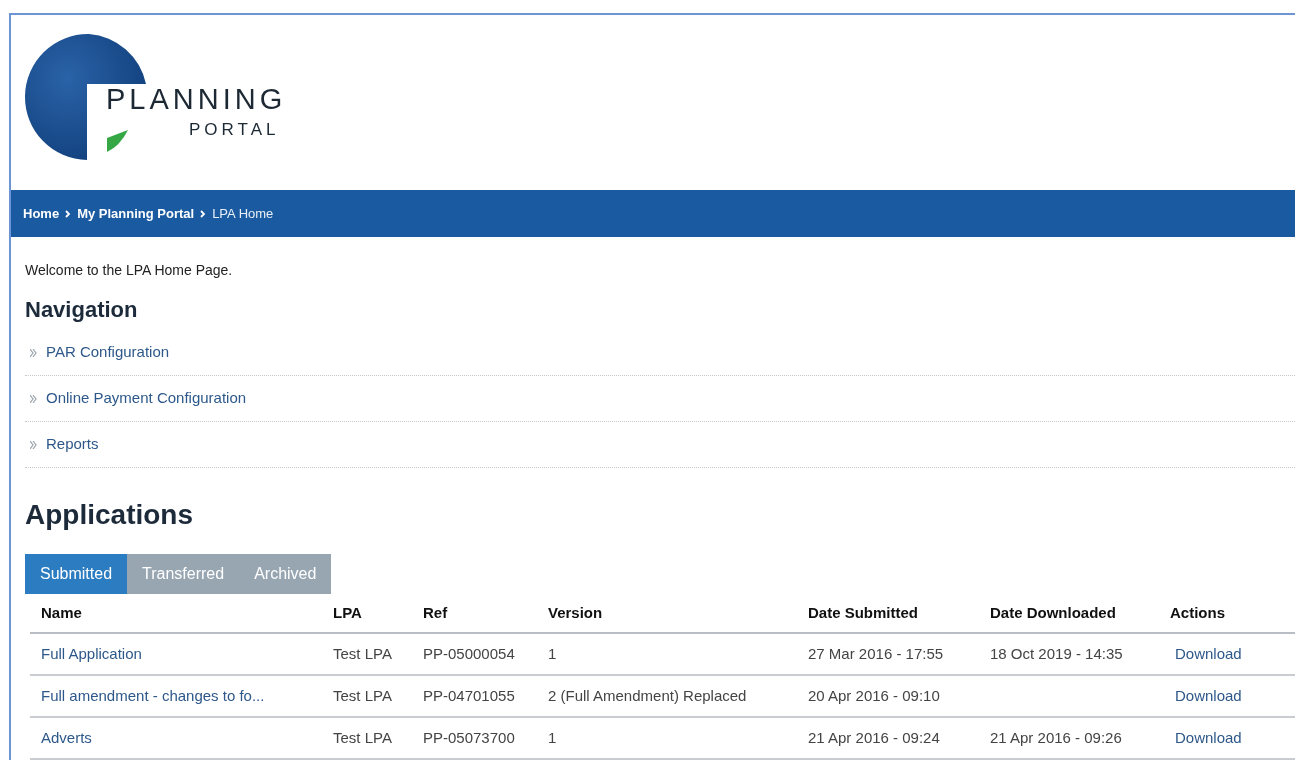  Describe the element at coordinates (876, 653) in the screenshot. I see `table-cell-text: 27 Mar 2016 - 17:55` at that location.